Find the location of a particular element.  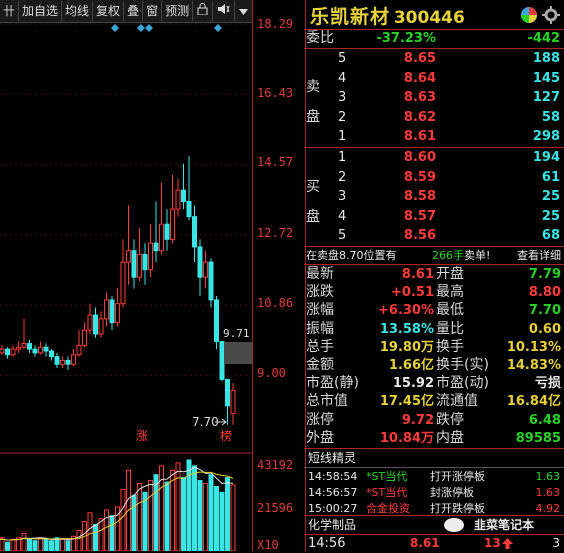

volume-tick-label: 43192 is located at coordinates (275, 465).